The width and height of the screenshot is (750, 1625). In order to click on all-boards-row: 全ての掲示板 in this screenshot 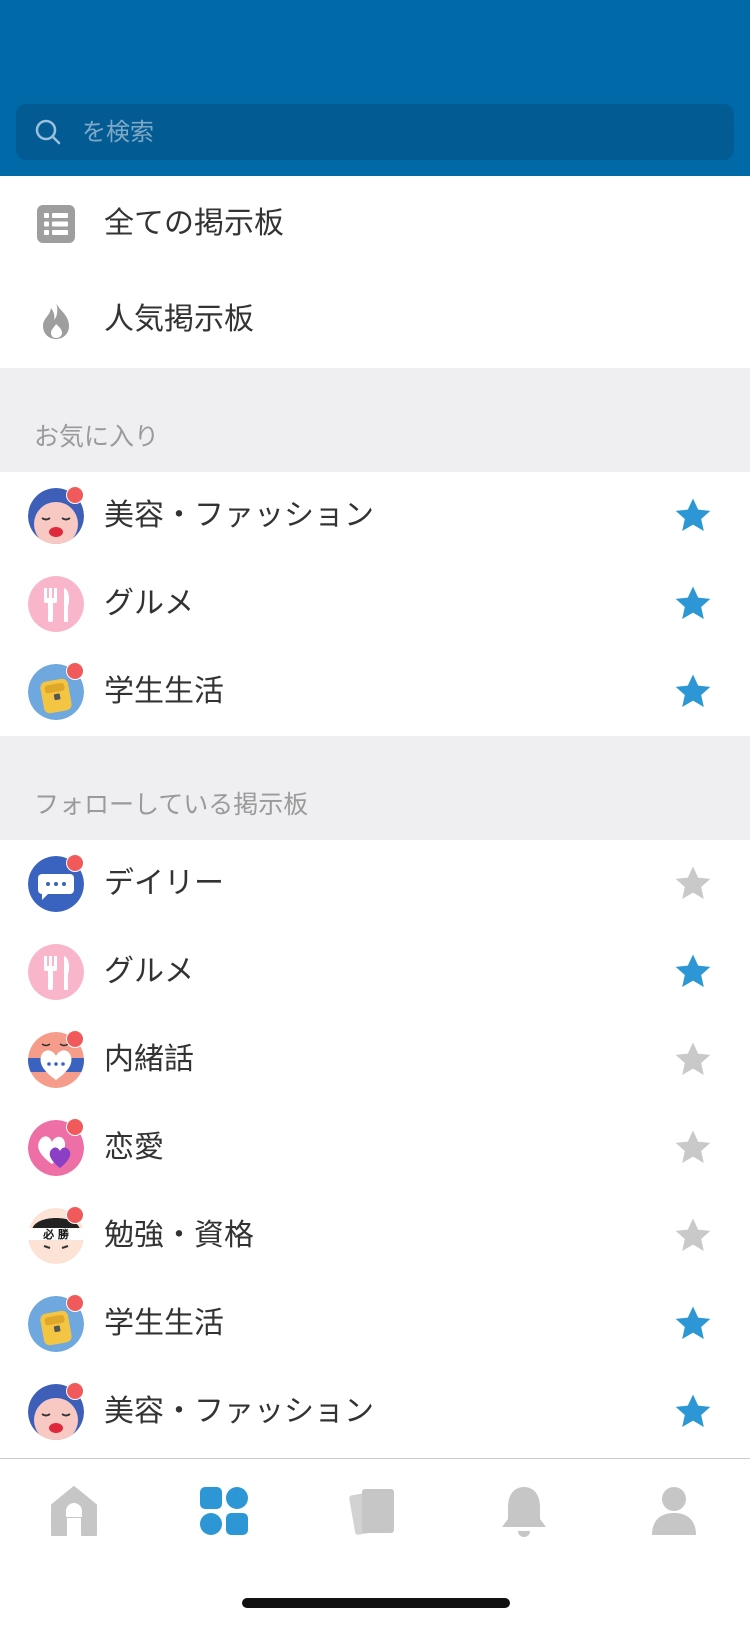, I will do `click(375, 224)`.